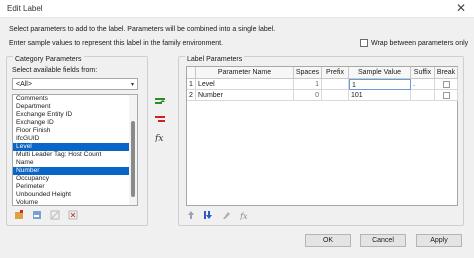 The width and height of the screenshot is (474, 258). Describe the element at coordinates (75, 171) in the screenshot. I see `list-item: Number` at that location.